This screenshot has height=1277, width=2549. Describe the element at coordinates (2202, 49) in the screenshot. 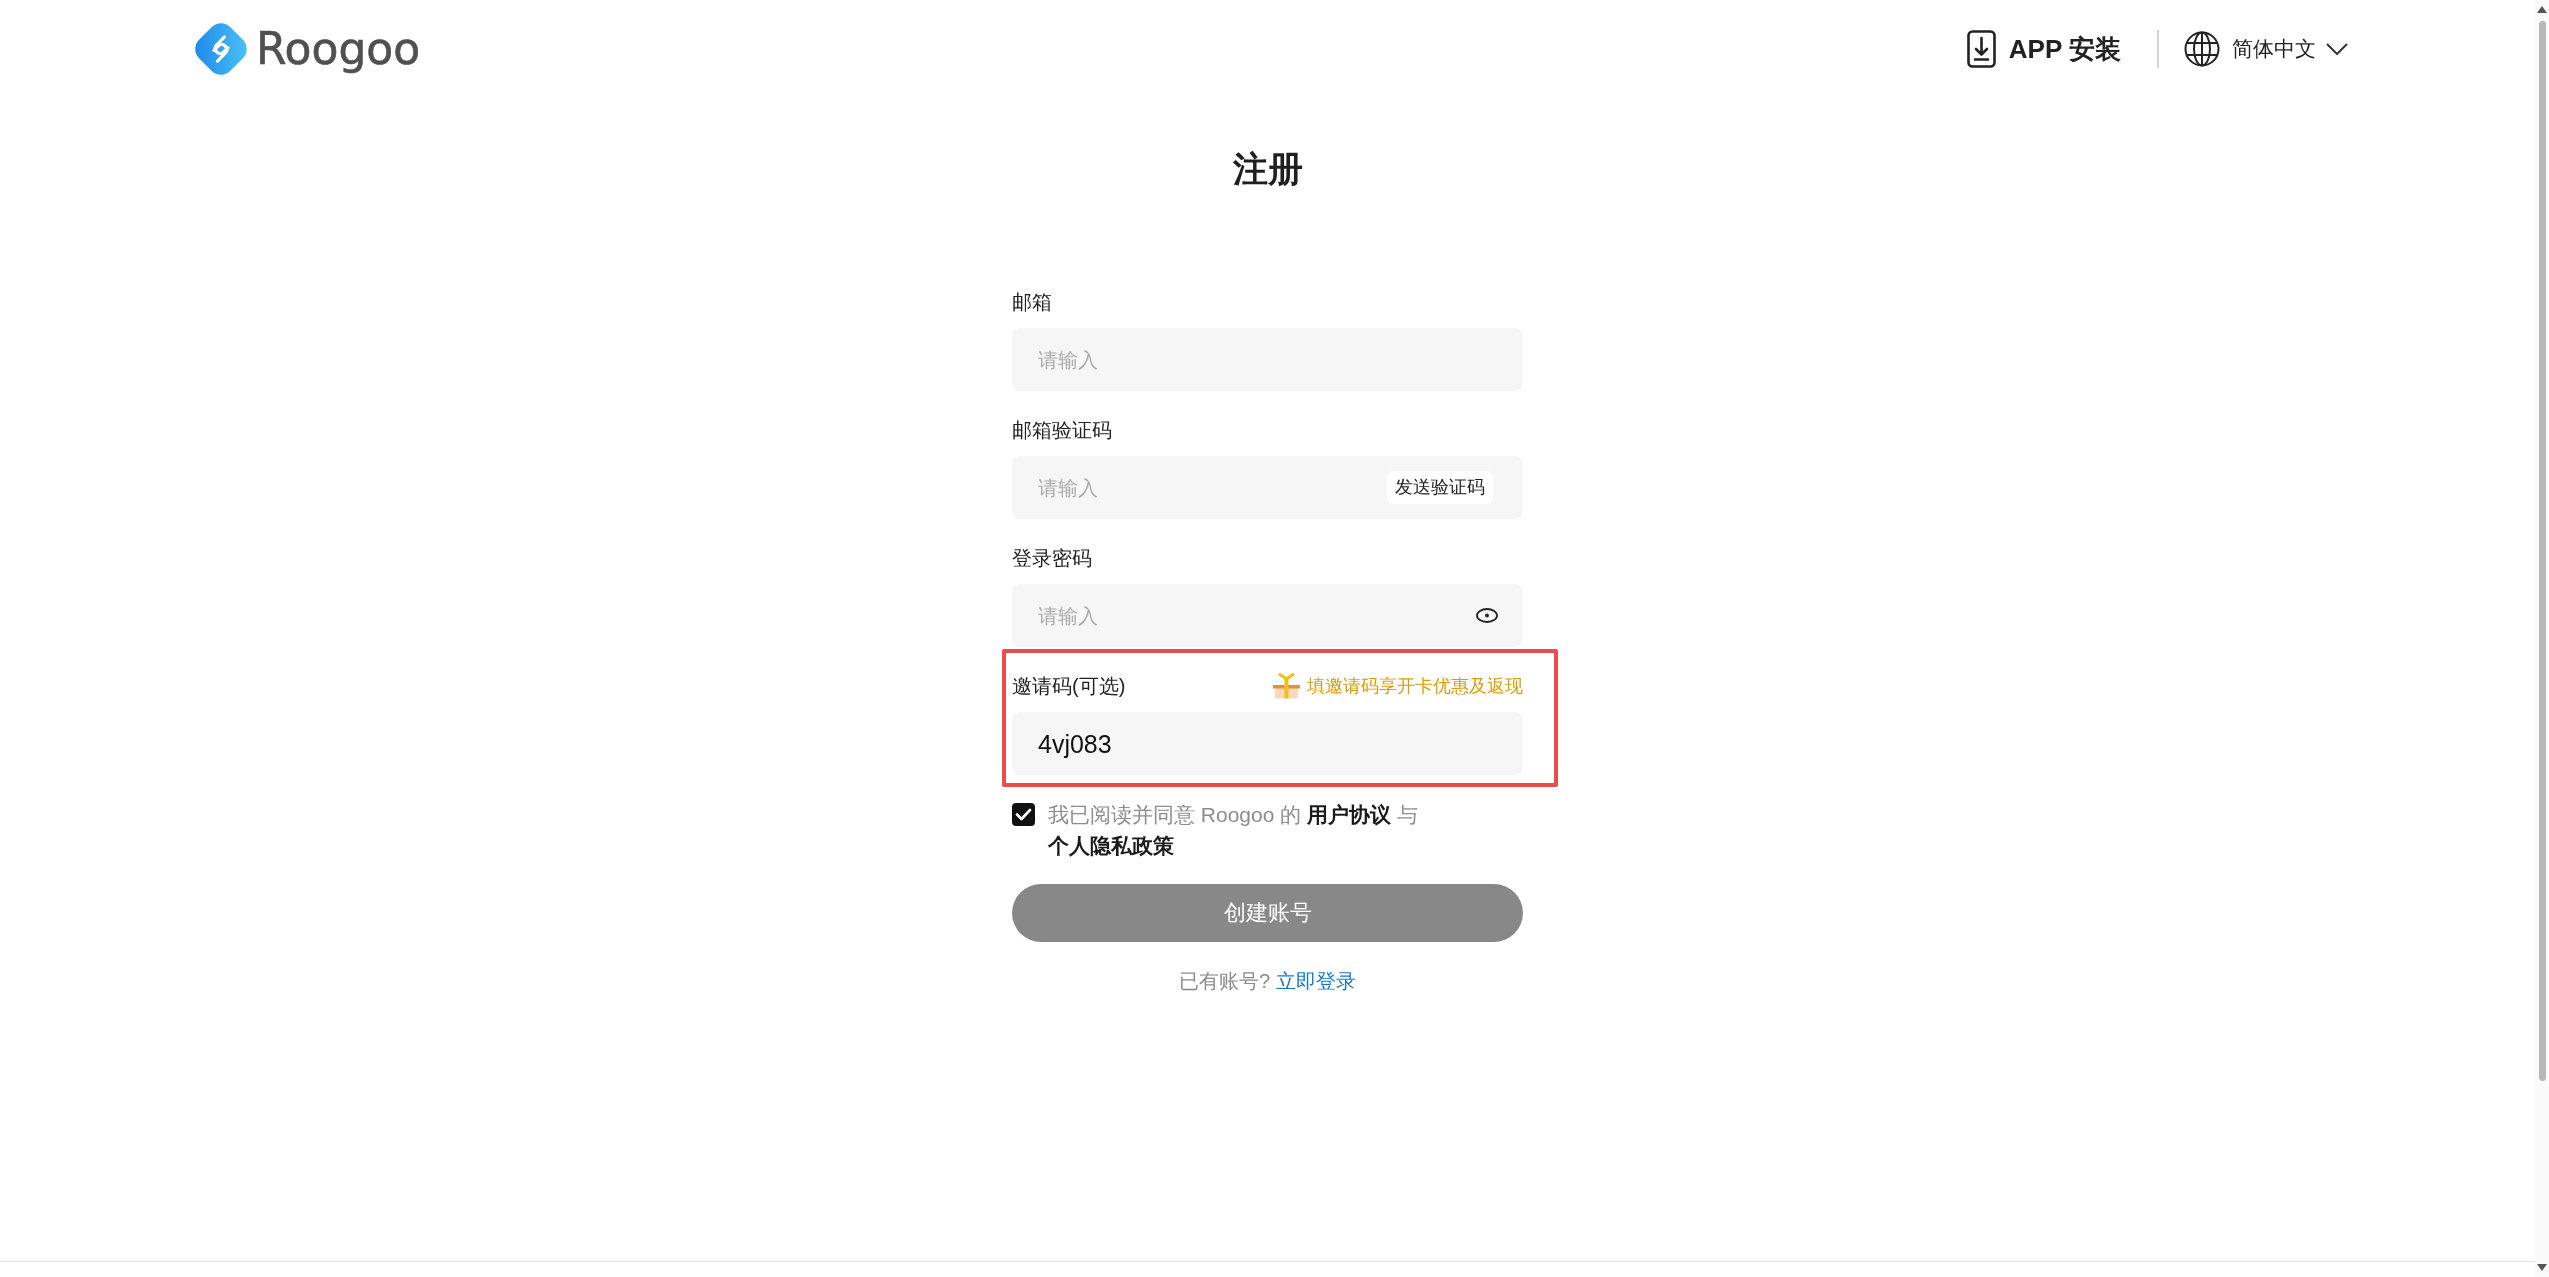

I see `globe-icon` at that location.